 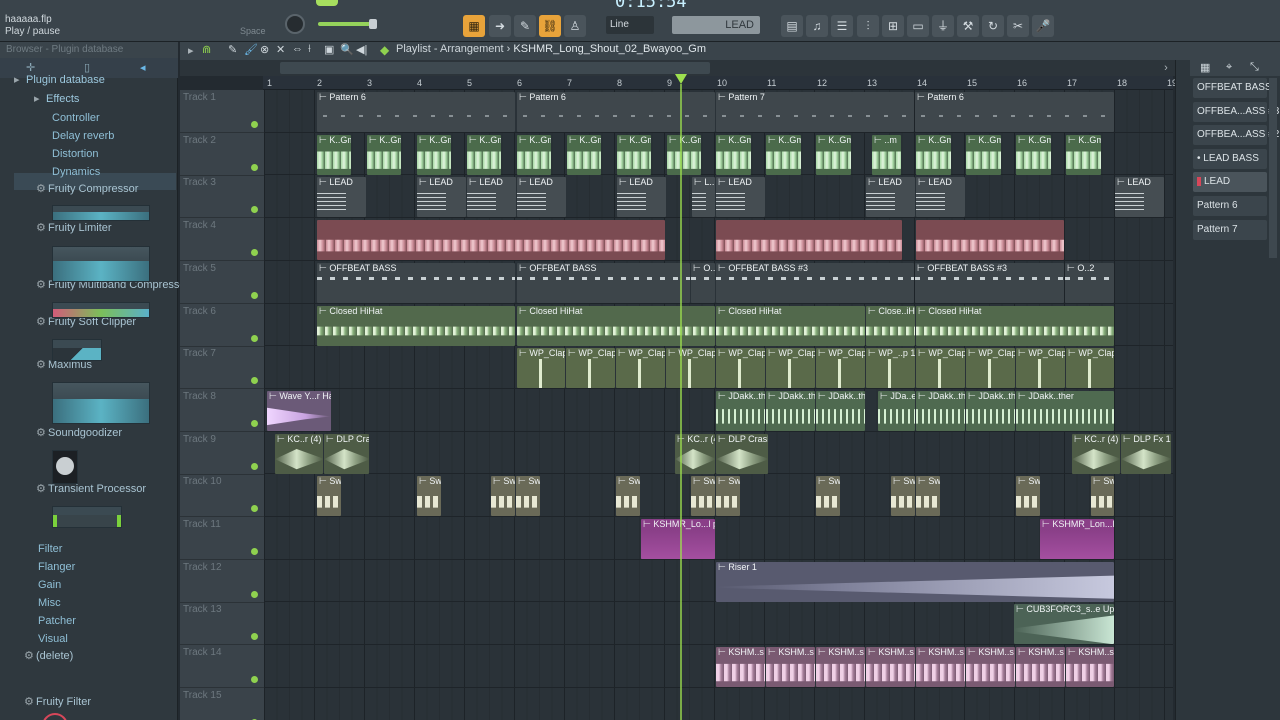 I want to click on browser-item: Dynamics, so click(x=76, y=172).